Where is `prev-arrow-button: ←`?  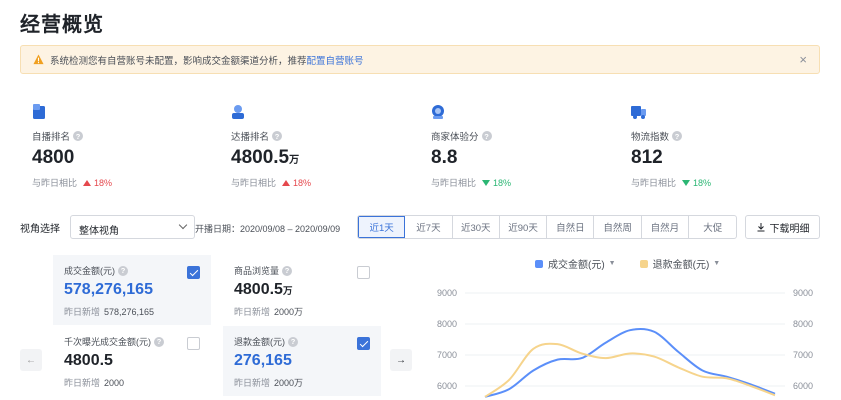
prev-arrow-button: ← is located at coordinates (31, 360).